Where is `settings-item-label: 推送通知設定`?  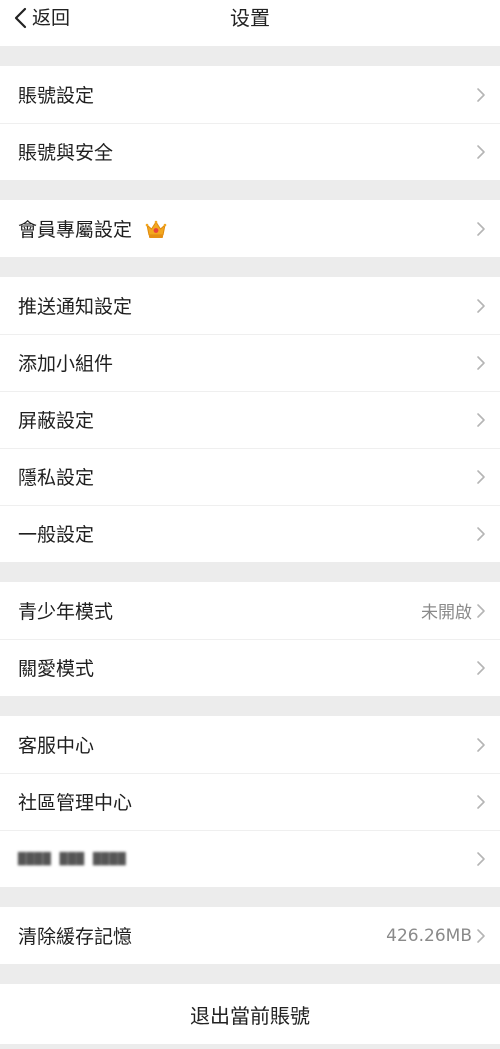
settings-item-label: 推送通知設定 is located at coordinates (75, 307).